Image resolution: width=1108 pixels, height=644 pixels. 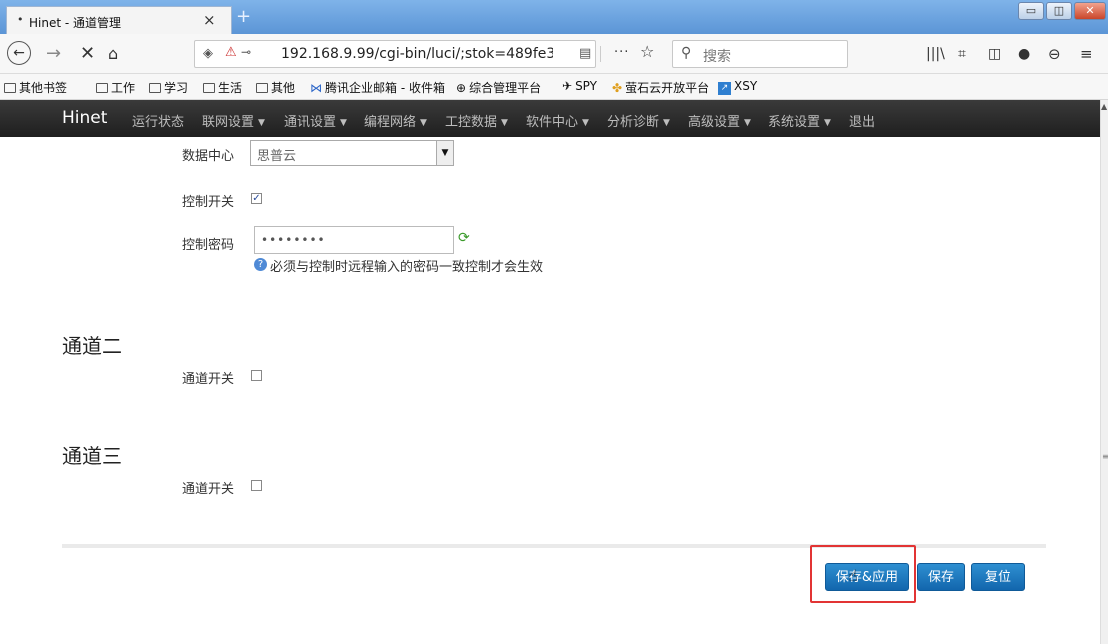 I want to click on browser-tab: • Hinet - 通道管理 ×, so click(x=119, y=20).